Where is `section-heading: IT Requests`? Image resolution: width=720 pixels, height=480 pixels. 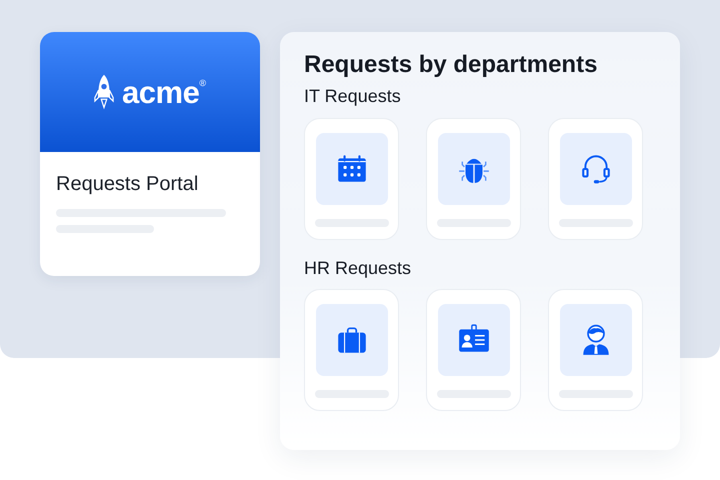
section-heading: IT Requests is located at coordinates (353, 97).